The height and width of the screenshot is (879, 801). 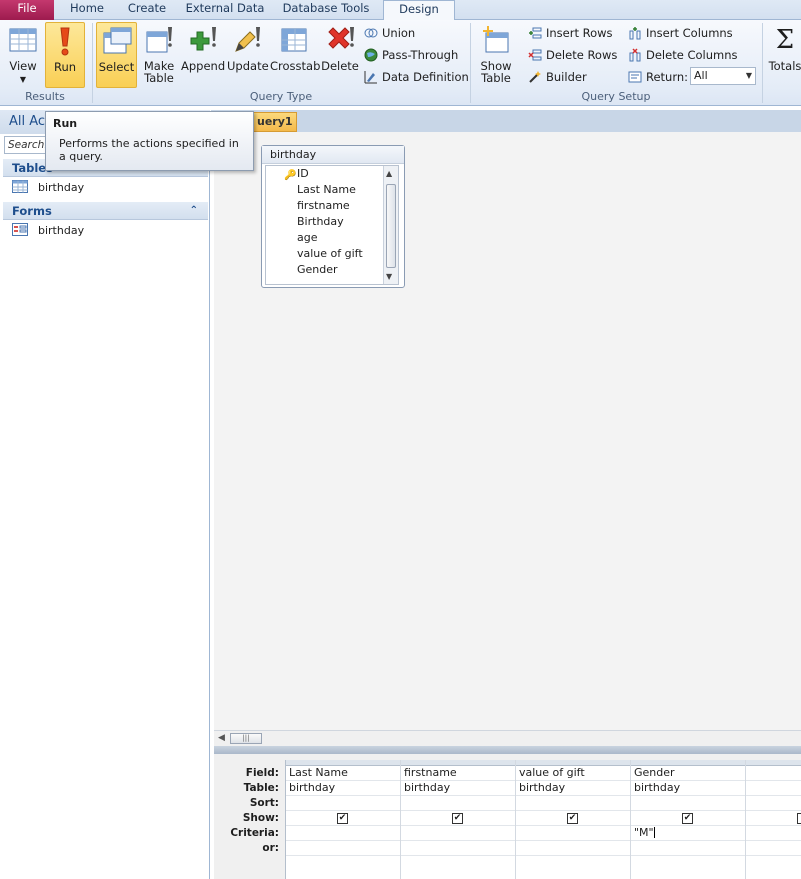 I want to click on grid-cell-show: ✔, so click(x=458, y=818).